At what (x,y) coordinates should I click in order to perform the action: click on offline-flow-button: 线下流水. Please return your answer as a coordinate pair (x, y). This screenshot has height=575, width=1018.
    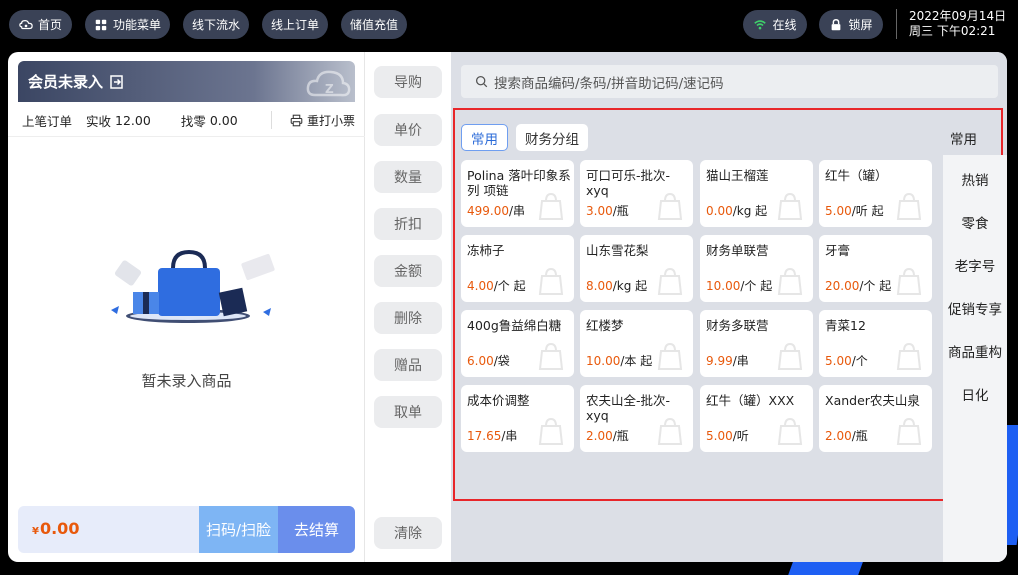
    Looking at the image, I should click on (216, 24).